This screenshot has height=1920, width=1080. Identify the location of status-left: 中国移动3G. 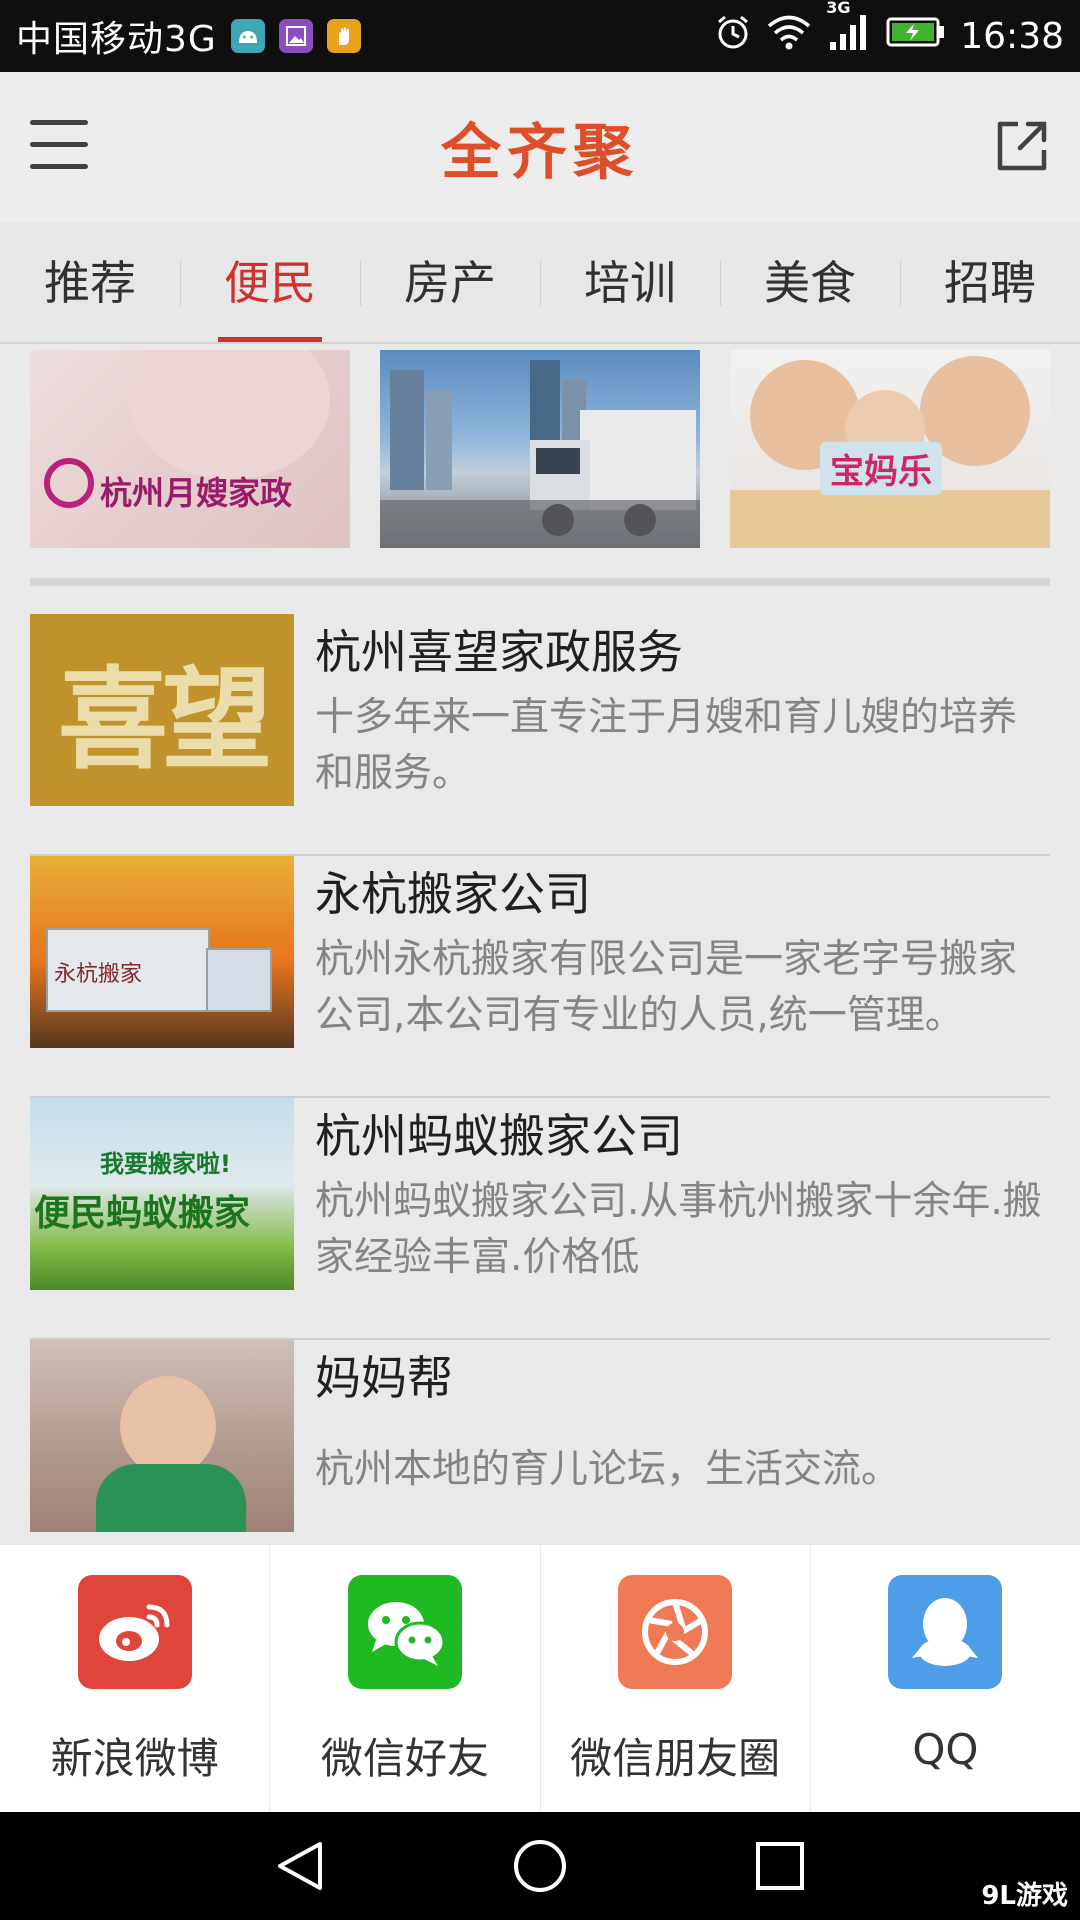
(188, 36).